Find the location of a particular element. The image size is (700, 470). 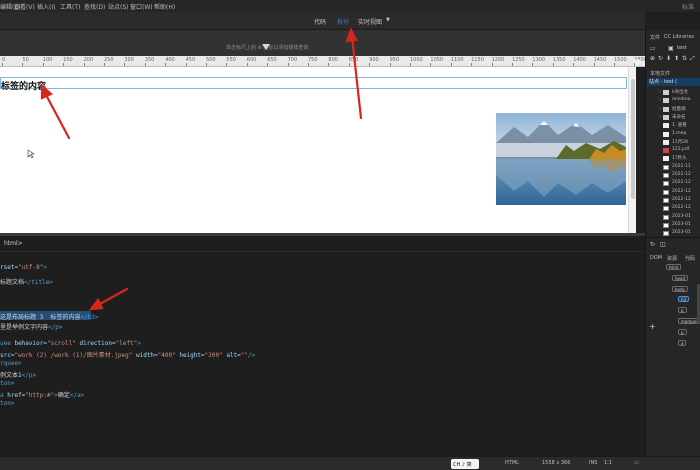

menu-window: 窗口(W) is located at coordinates (141, 6).